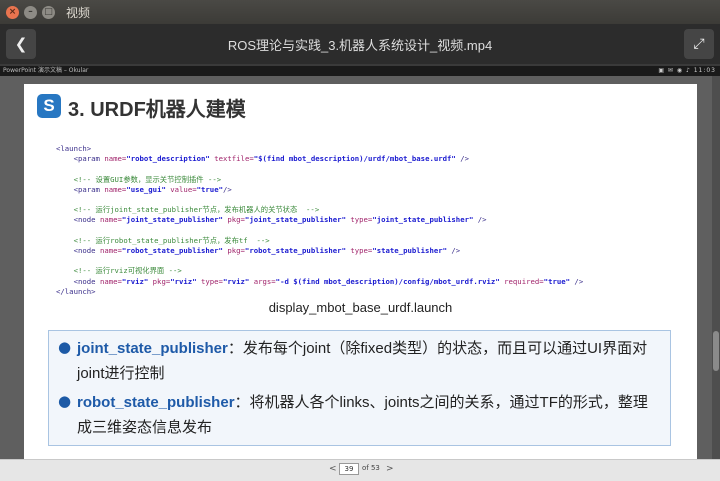  Describe the element at coordinates (48, 12) in the screenshot. I see `maximize-window-button: □` at that location.